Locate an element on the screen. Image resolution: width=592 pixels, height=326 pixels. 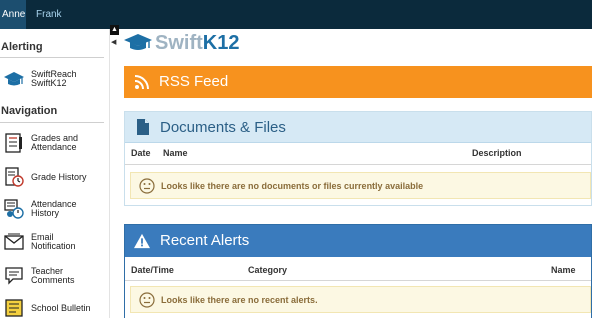
grade-history-icon is located at coordinates (14, 177).